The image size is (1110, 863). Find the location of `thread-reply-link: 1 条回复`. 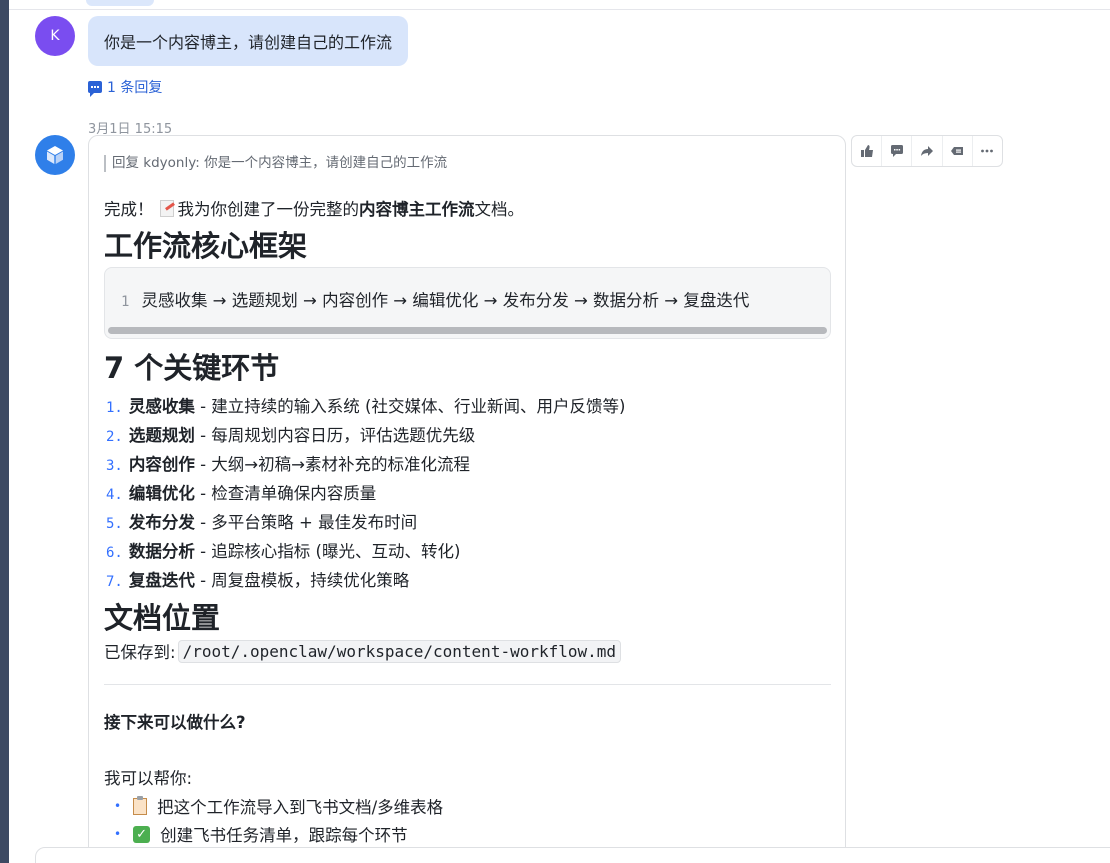

thread-reply-link: 1 条回复 is located at coordinates (125, 87).